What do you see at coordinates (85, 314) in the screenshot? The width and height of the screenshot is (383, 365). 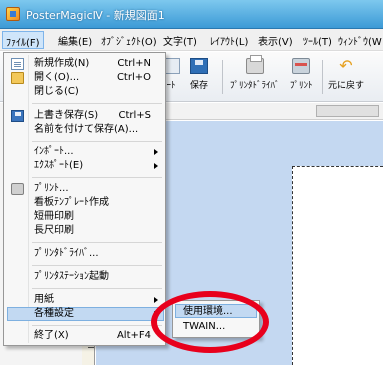 I see `menu-item-highlight` at bounding box center [85, 314].